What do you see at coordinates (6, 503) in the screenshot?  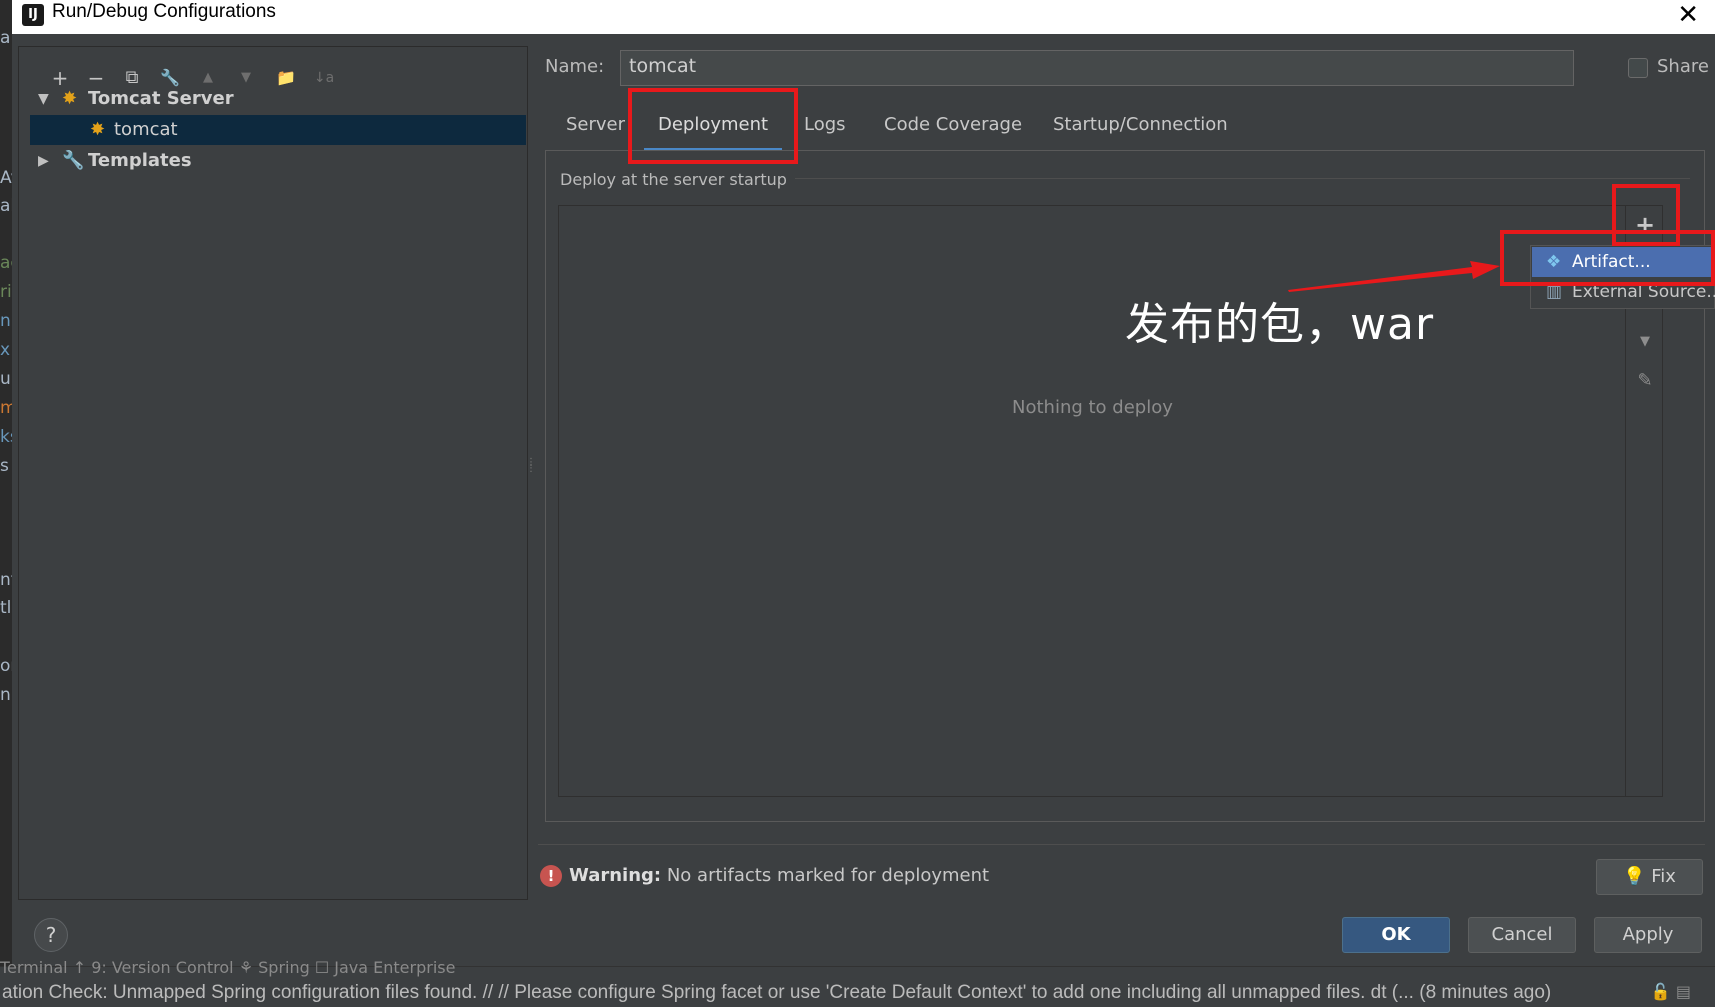 I see `background-editor-strip: a Av al ac ri nl x u m ks s nt tl or n` at bounding box center [6, 503].